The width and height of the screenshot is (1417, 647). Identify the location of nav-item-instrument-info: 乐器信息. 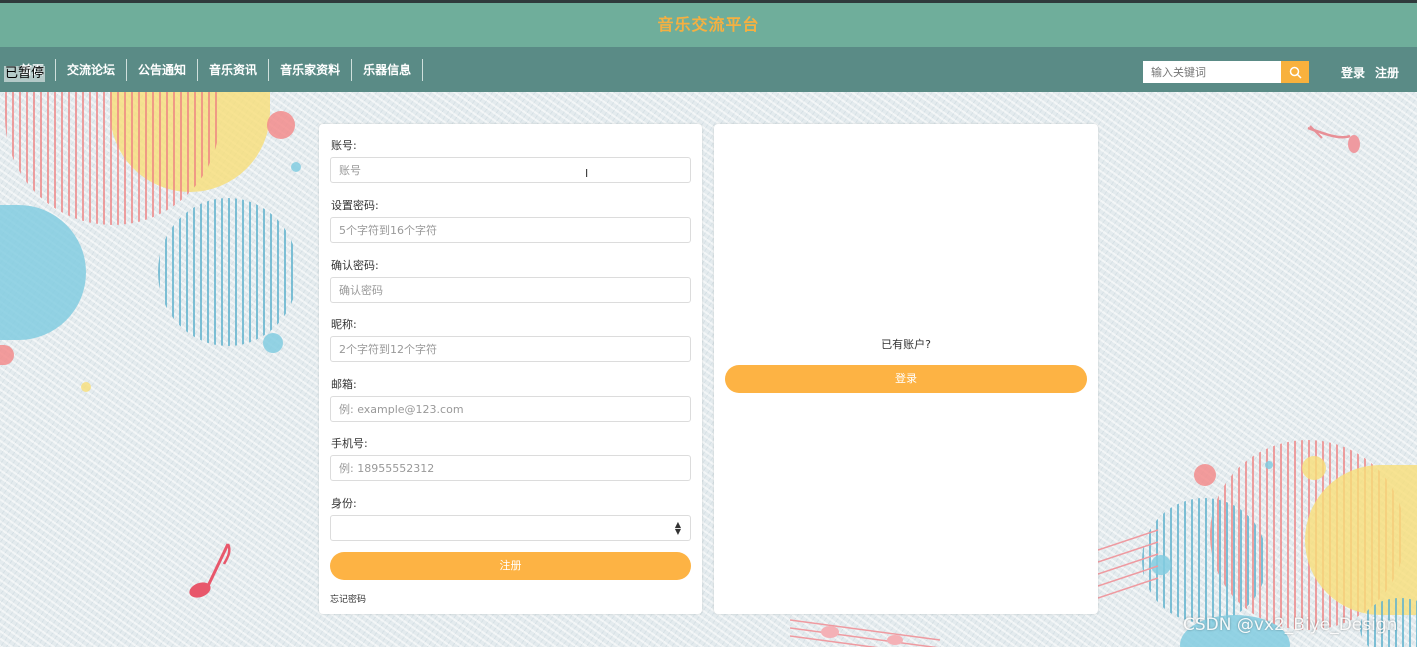
(388, 69).